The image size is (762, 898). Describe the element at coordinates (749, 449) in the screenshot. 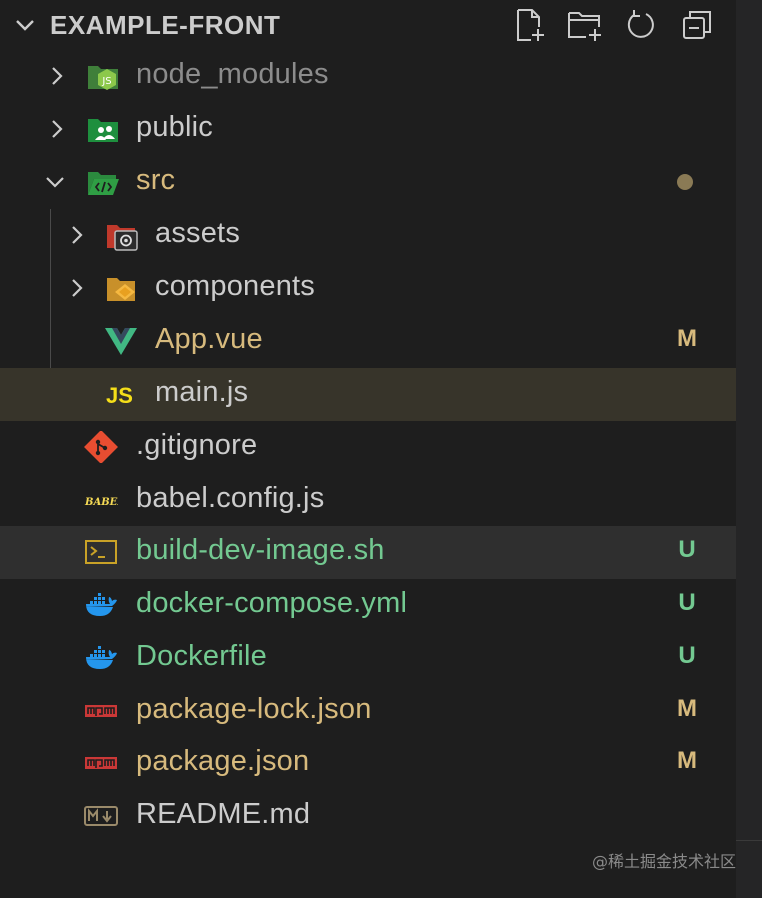

I see `scrollbar-track` at that location.